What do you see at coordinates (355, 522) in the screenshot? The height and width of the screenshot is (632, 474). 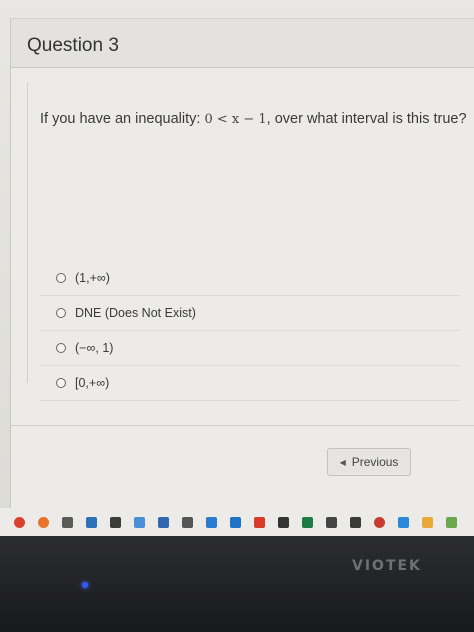 I see `xbox-icon` at bounding box center [355, 522].